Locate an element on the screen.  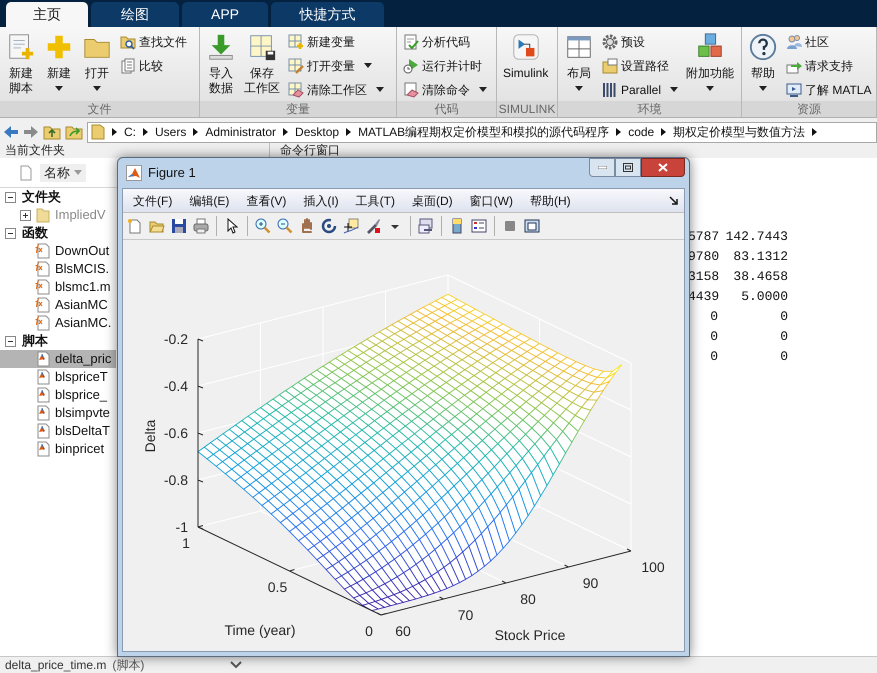
tick-label: -0.6 is located at coordinates (176, 433).